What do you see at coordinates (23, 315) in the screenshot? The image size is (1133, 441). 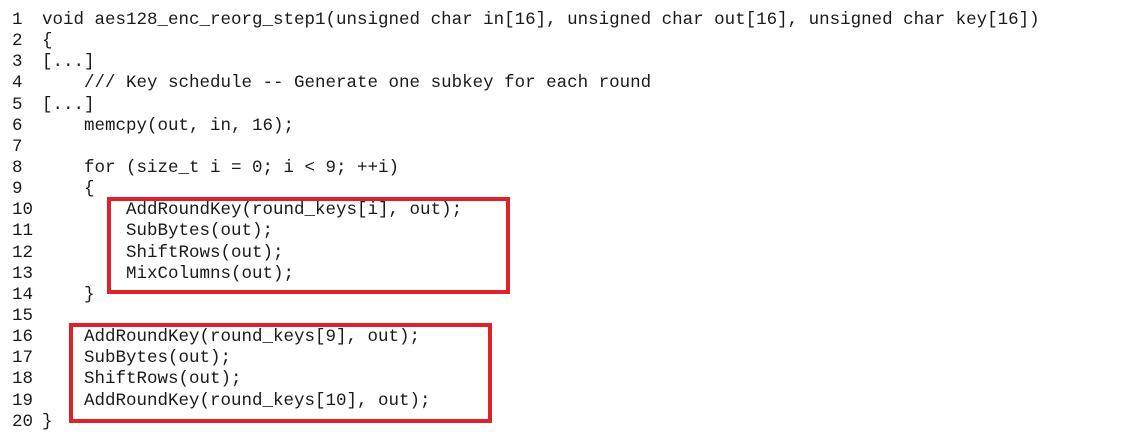 I see `line-number: 15` at bounding box center [23, 315].